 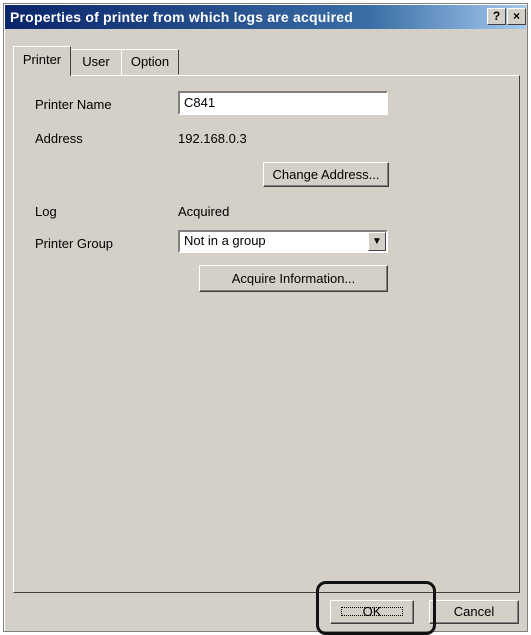 I want to click on ok-highlight-frame, so click(x=376, y=608).